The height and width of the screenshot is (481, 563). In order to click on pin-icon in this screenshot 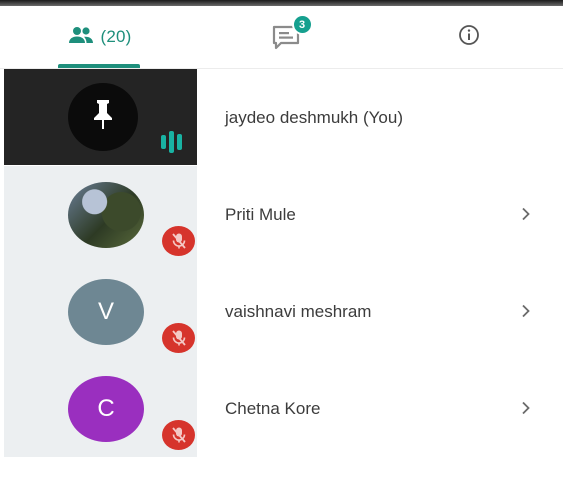, I will do `click(103, 117)`.